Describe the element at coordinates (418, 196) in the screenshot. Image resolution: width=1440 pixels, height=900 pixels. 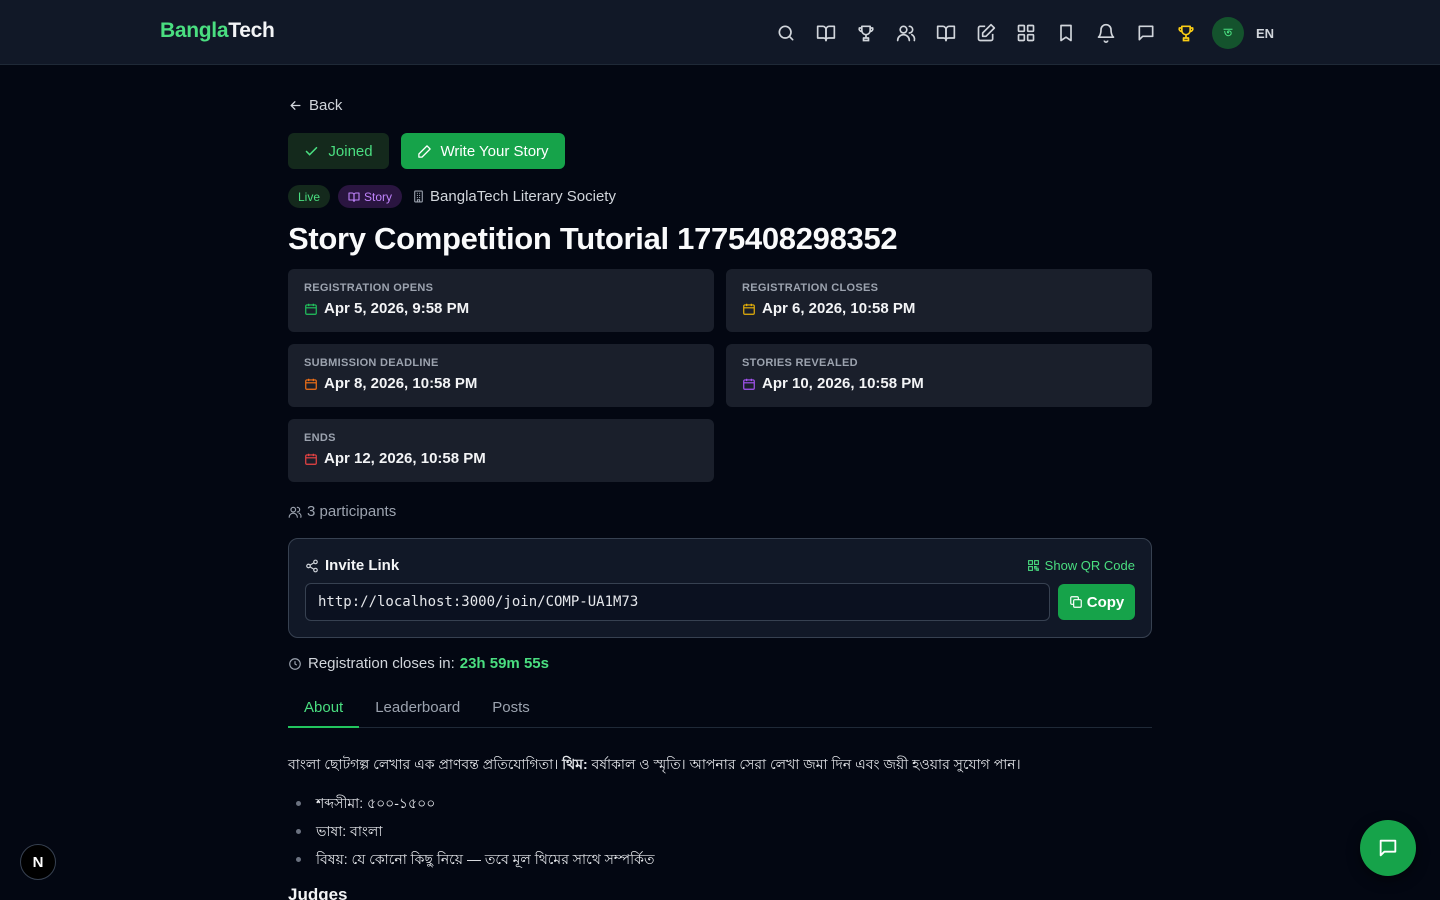
I see `building-icon` at that location.